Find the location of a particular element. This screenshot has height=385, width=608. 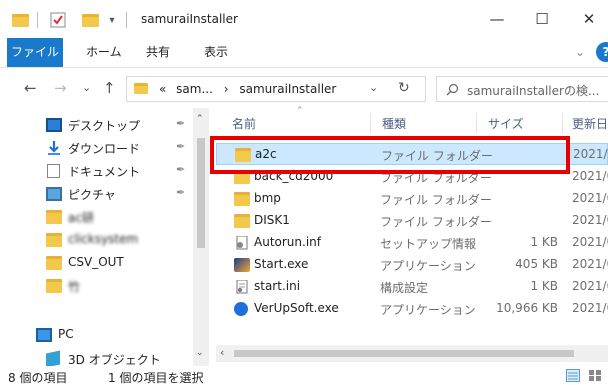

status-bar: 8 個の項目 1 個の項目を選択 is located at coordinates (304, 375).